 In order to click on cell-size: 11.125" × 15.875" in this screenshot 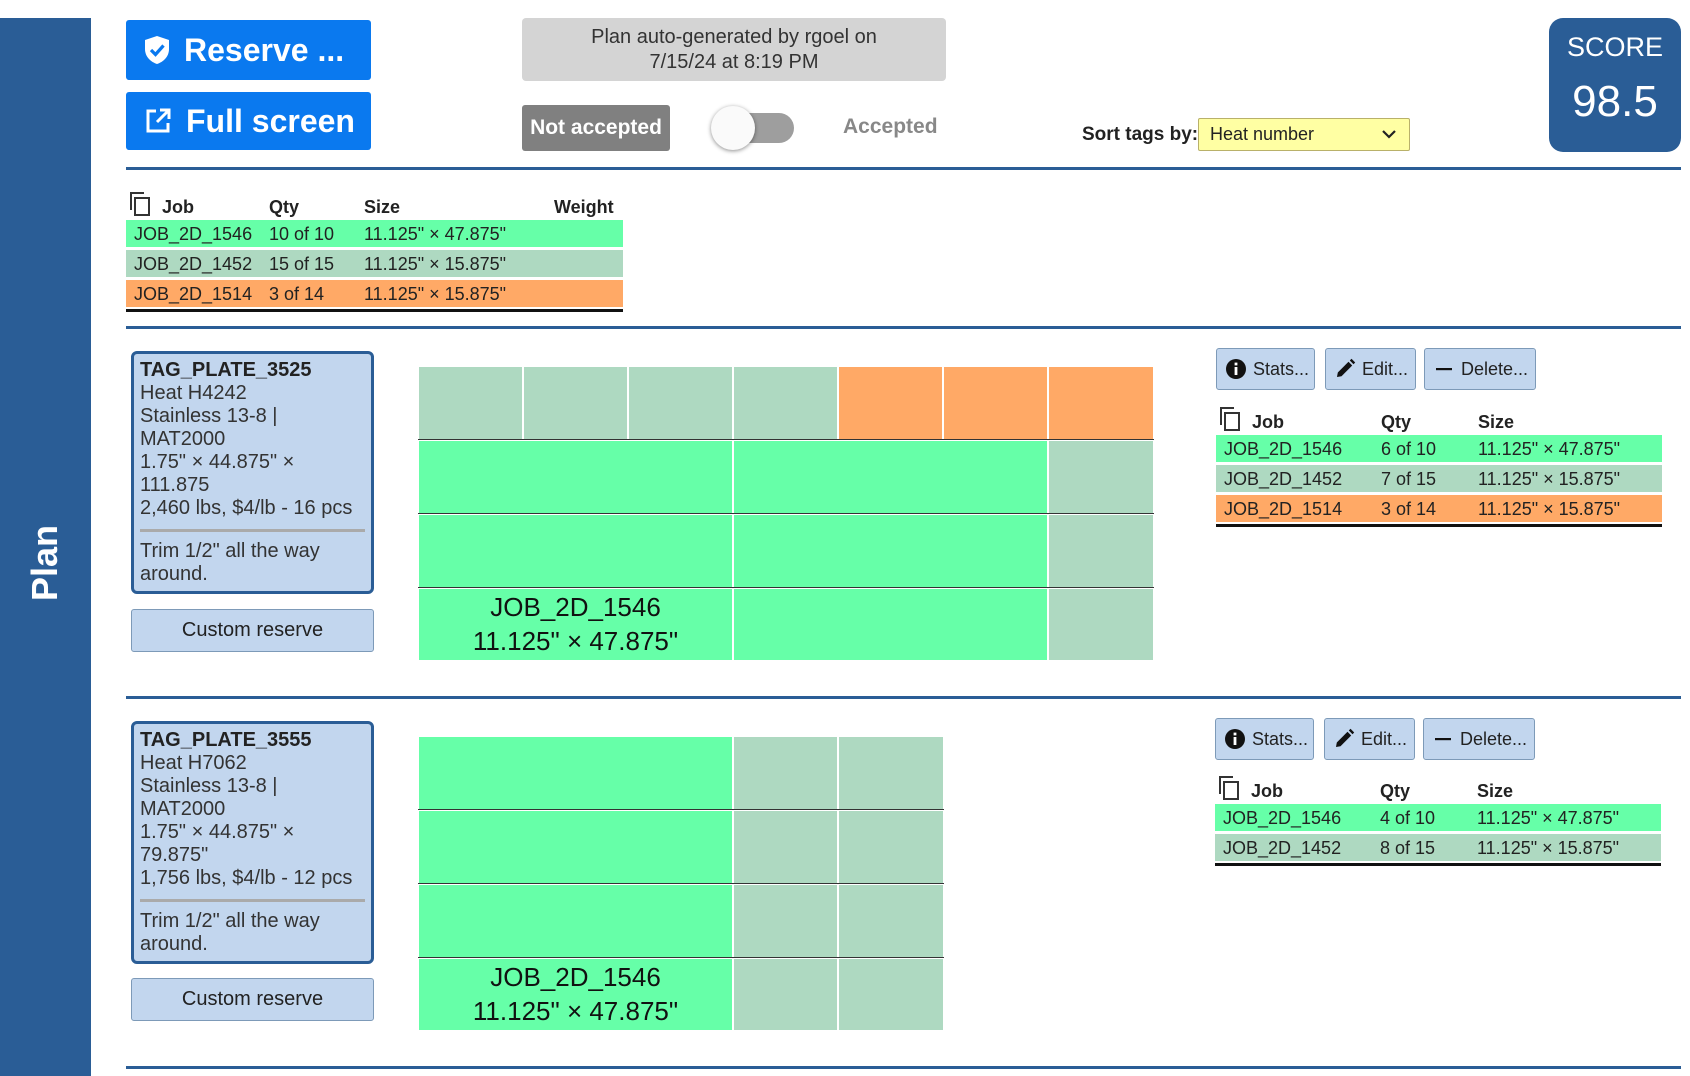, I will do `click(1549, 509)`.